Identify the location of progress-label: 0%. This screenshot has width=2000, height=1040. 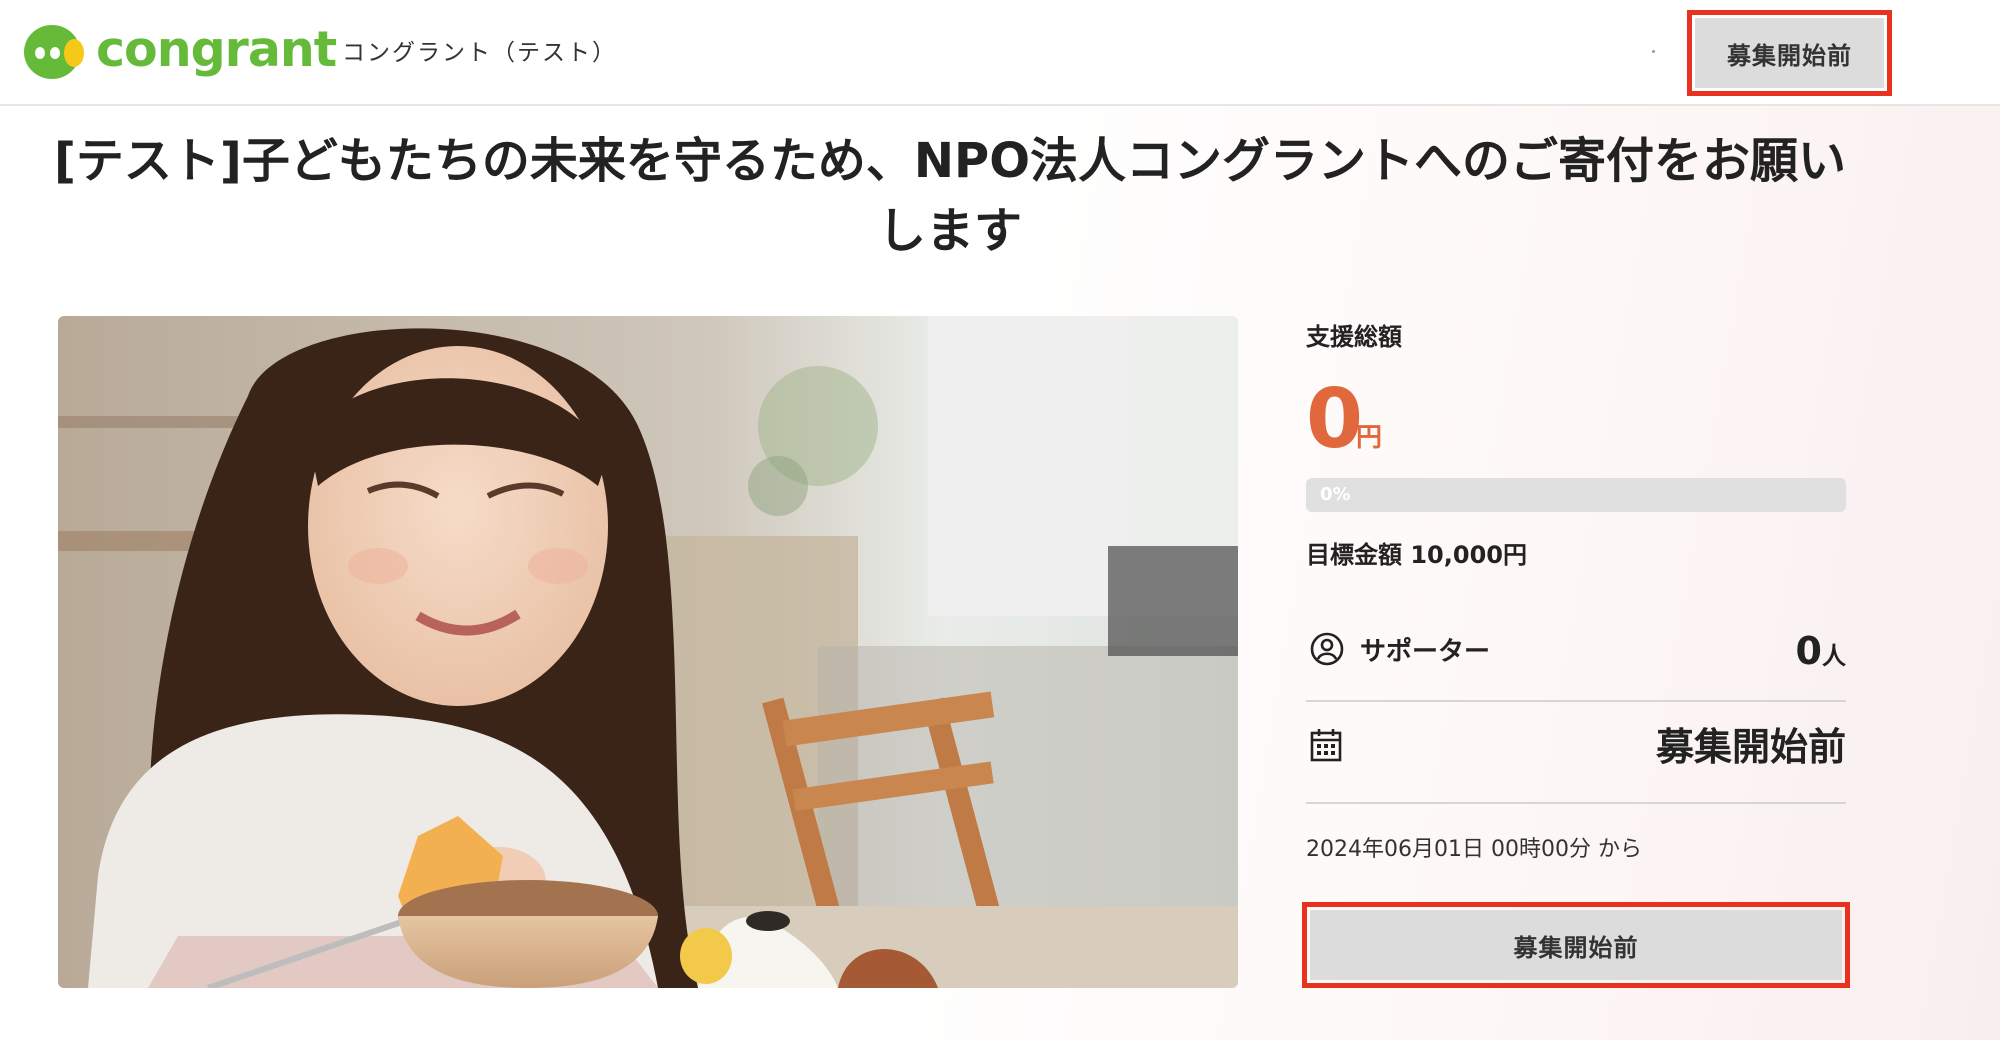
(1335, 494).